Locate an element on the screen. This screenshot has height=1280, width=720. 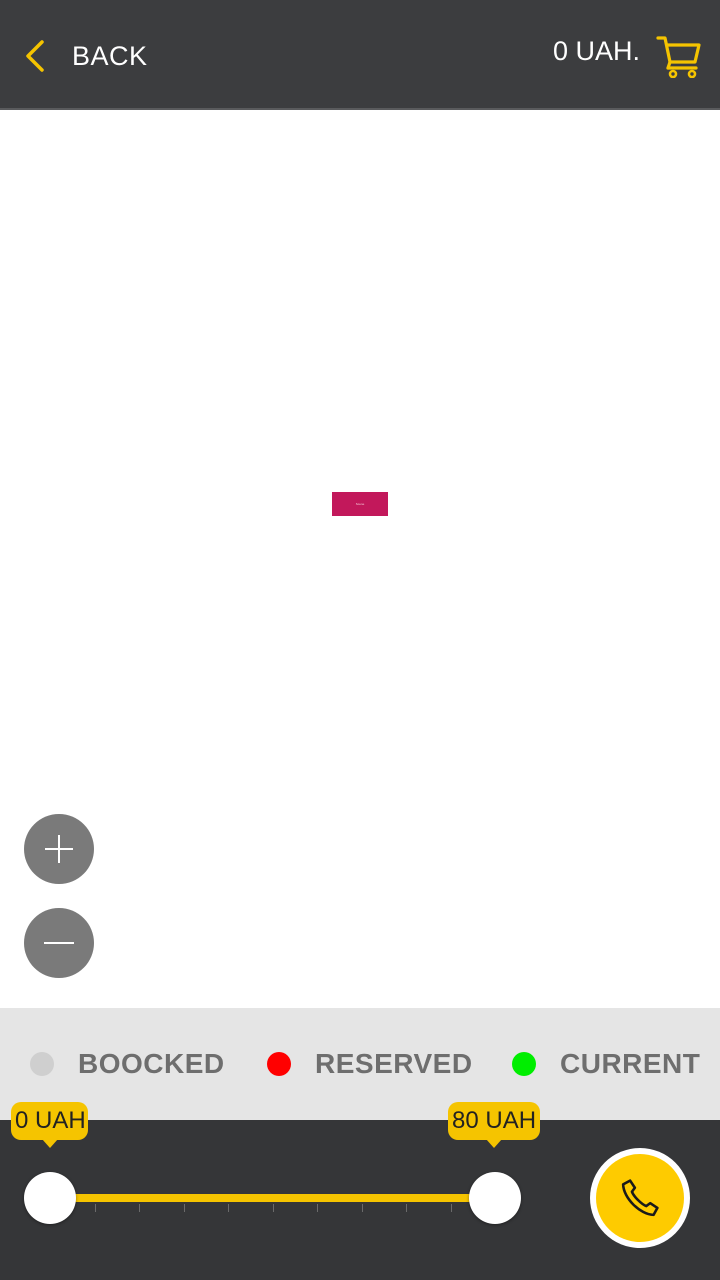
bottom-bar: 0 UAH 80 UAH is located at coordinates (360, 1191).